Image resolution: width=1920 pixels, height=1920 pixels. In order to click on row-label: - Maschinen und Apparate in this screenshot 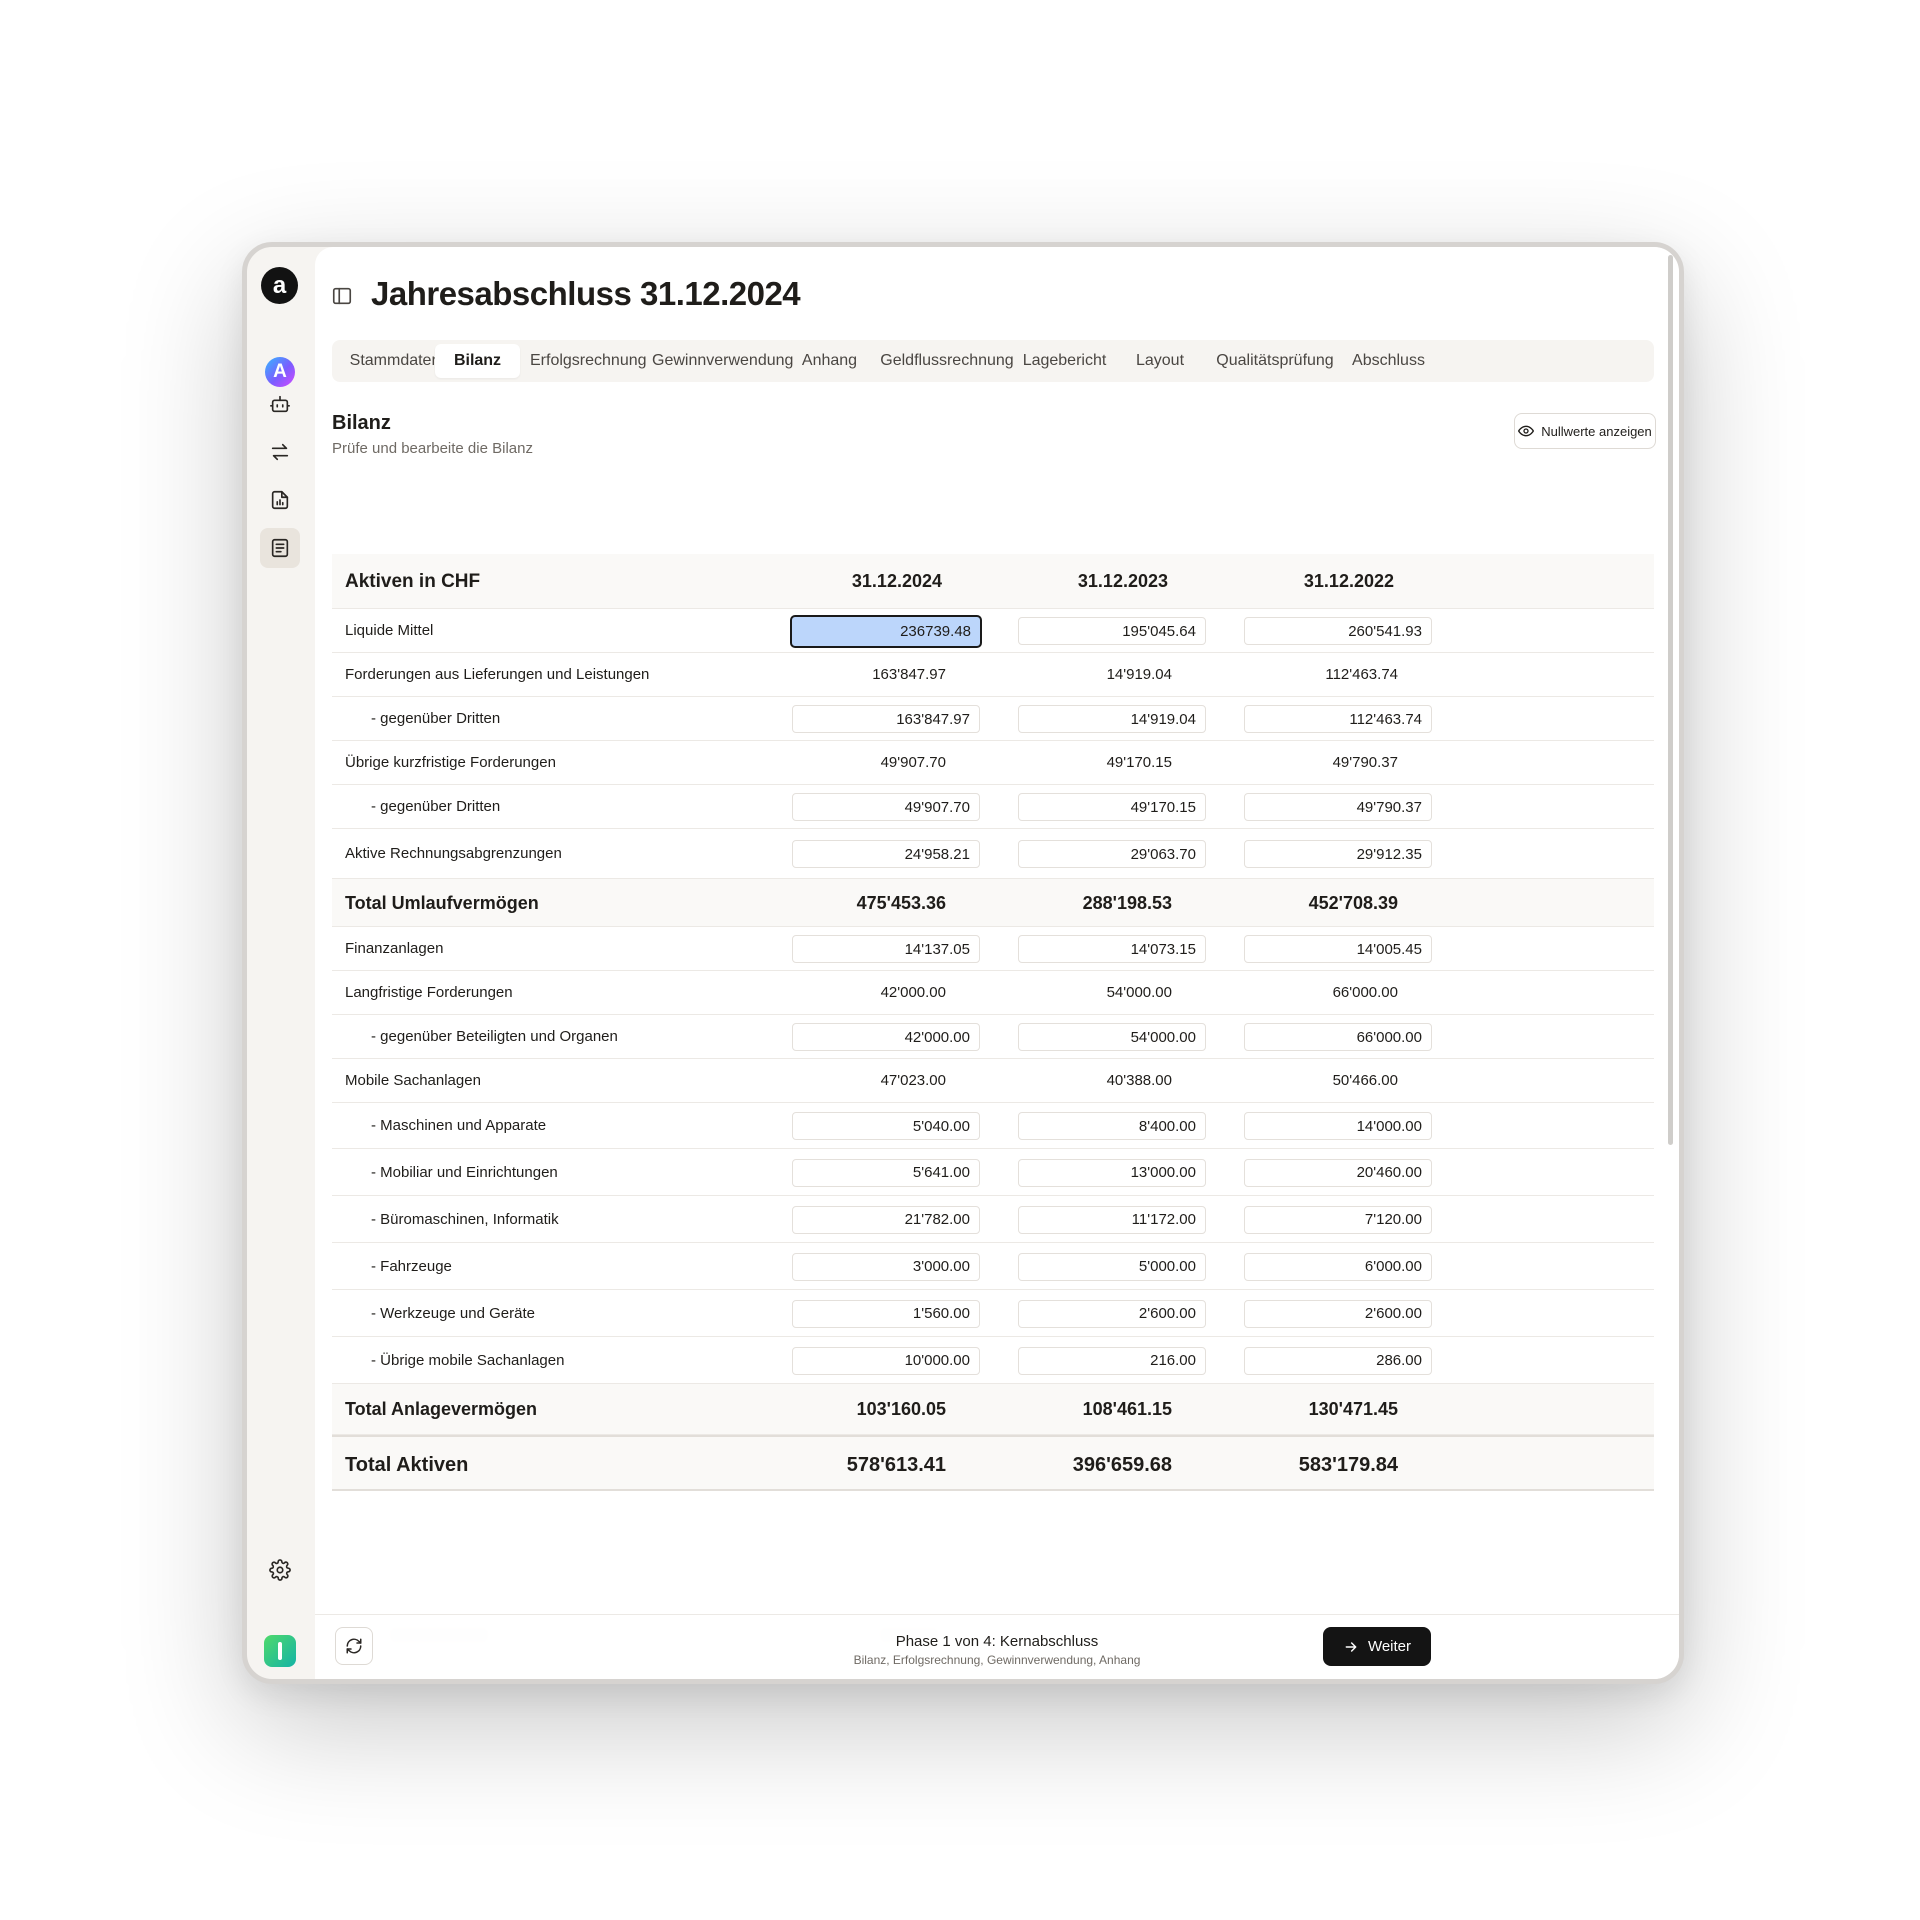, I will do `click(459, 1125)`.